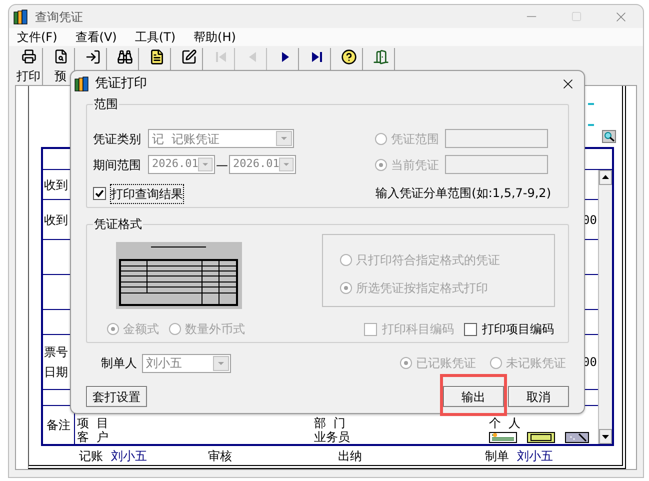 The width and height of the screenshot is (649, 481). I want to click on checkbox-label: 打印查询结果, so click(147, 193).